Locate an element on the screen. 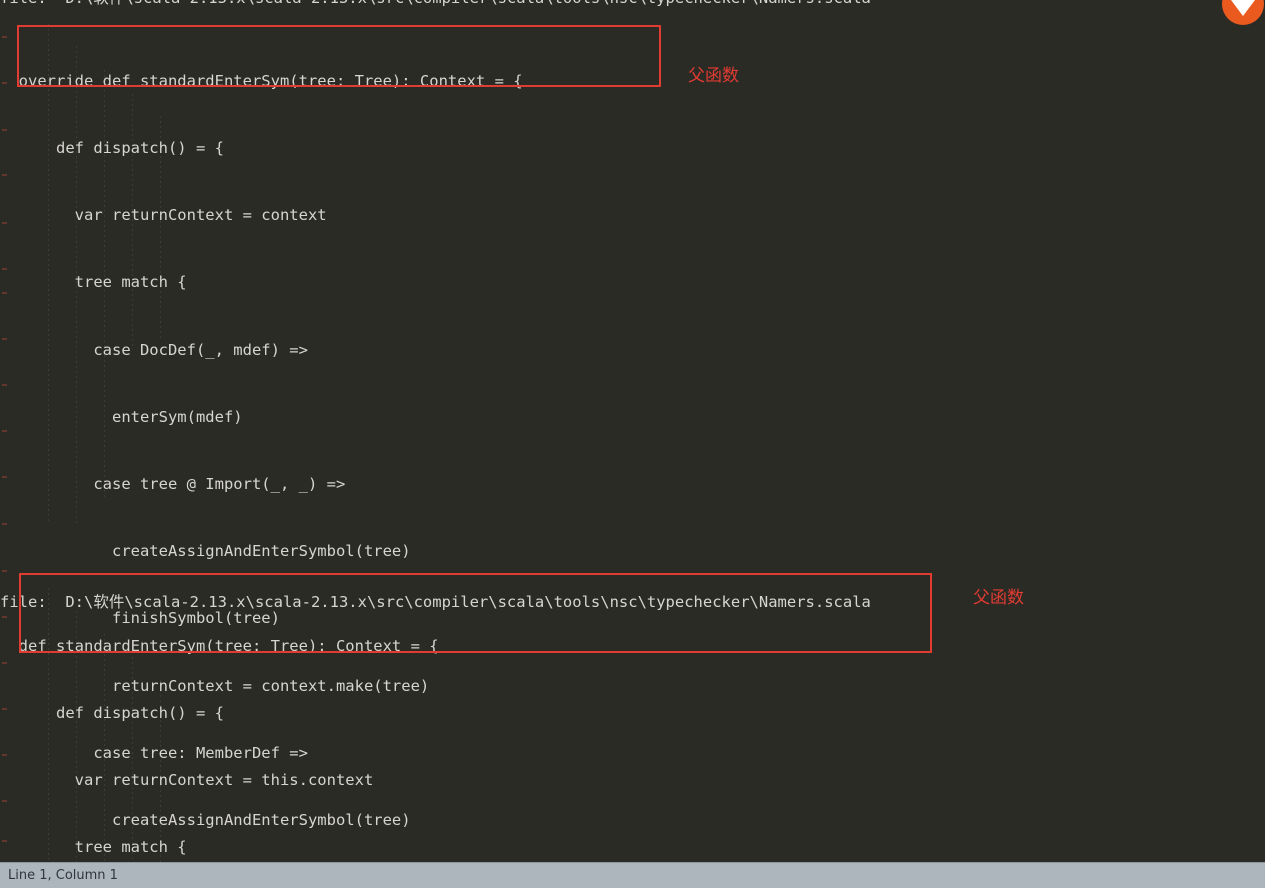  code-line: case DocDef(_, mdef) => is located at coordinates (154, 349).